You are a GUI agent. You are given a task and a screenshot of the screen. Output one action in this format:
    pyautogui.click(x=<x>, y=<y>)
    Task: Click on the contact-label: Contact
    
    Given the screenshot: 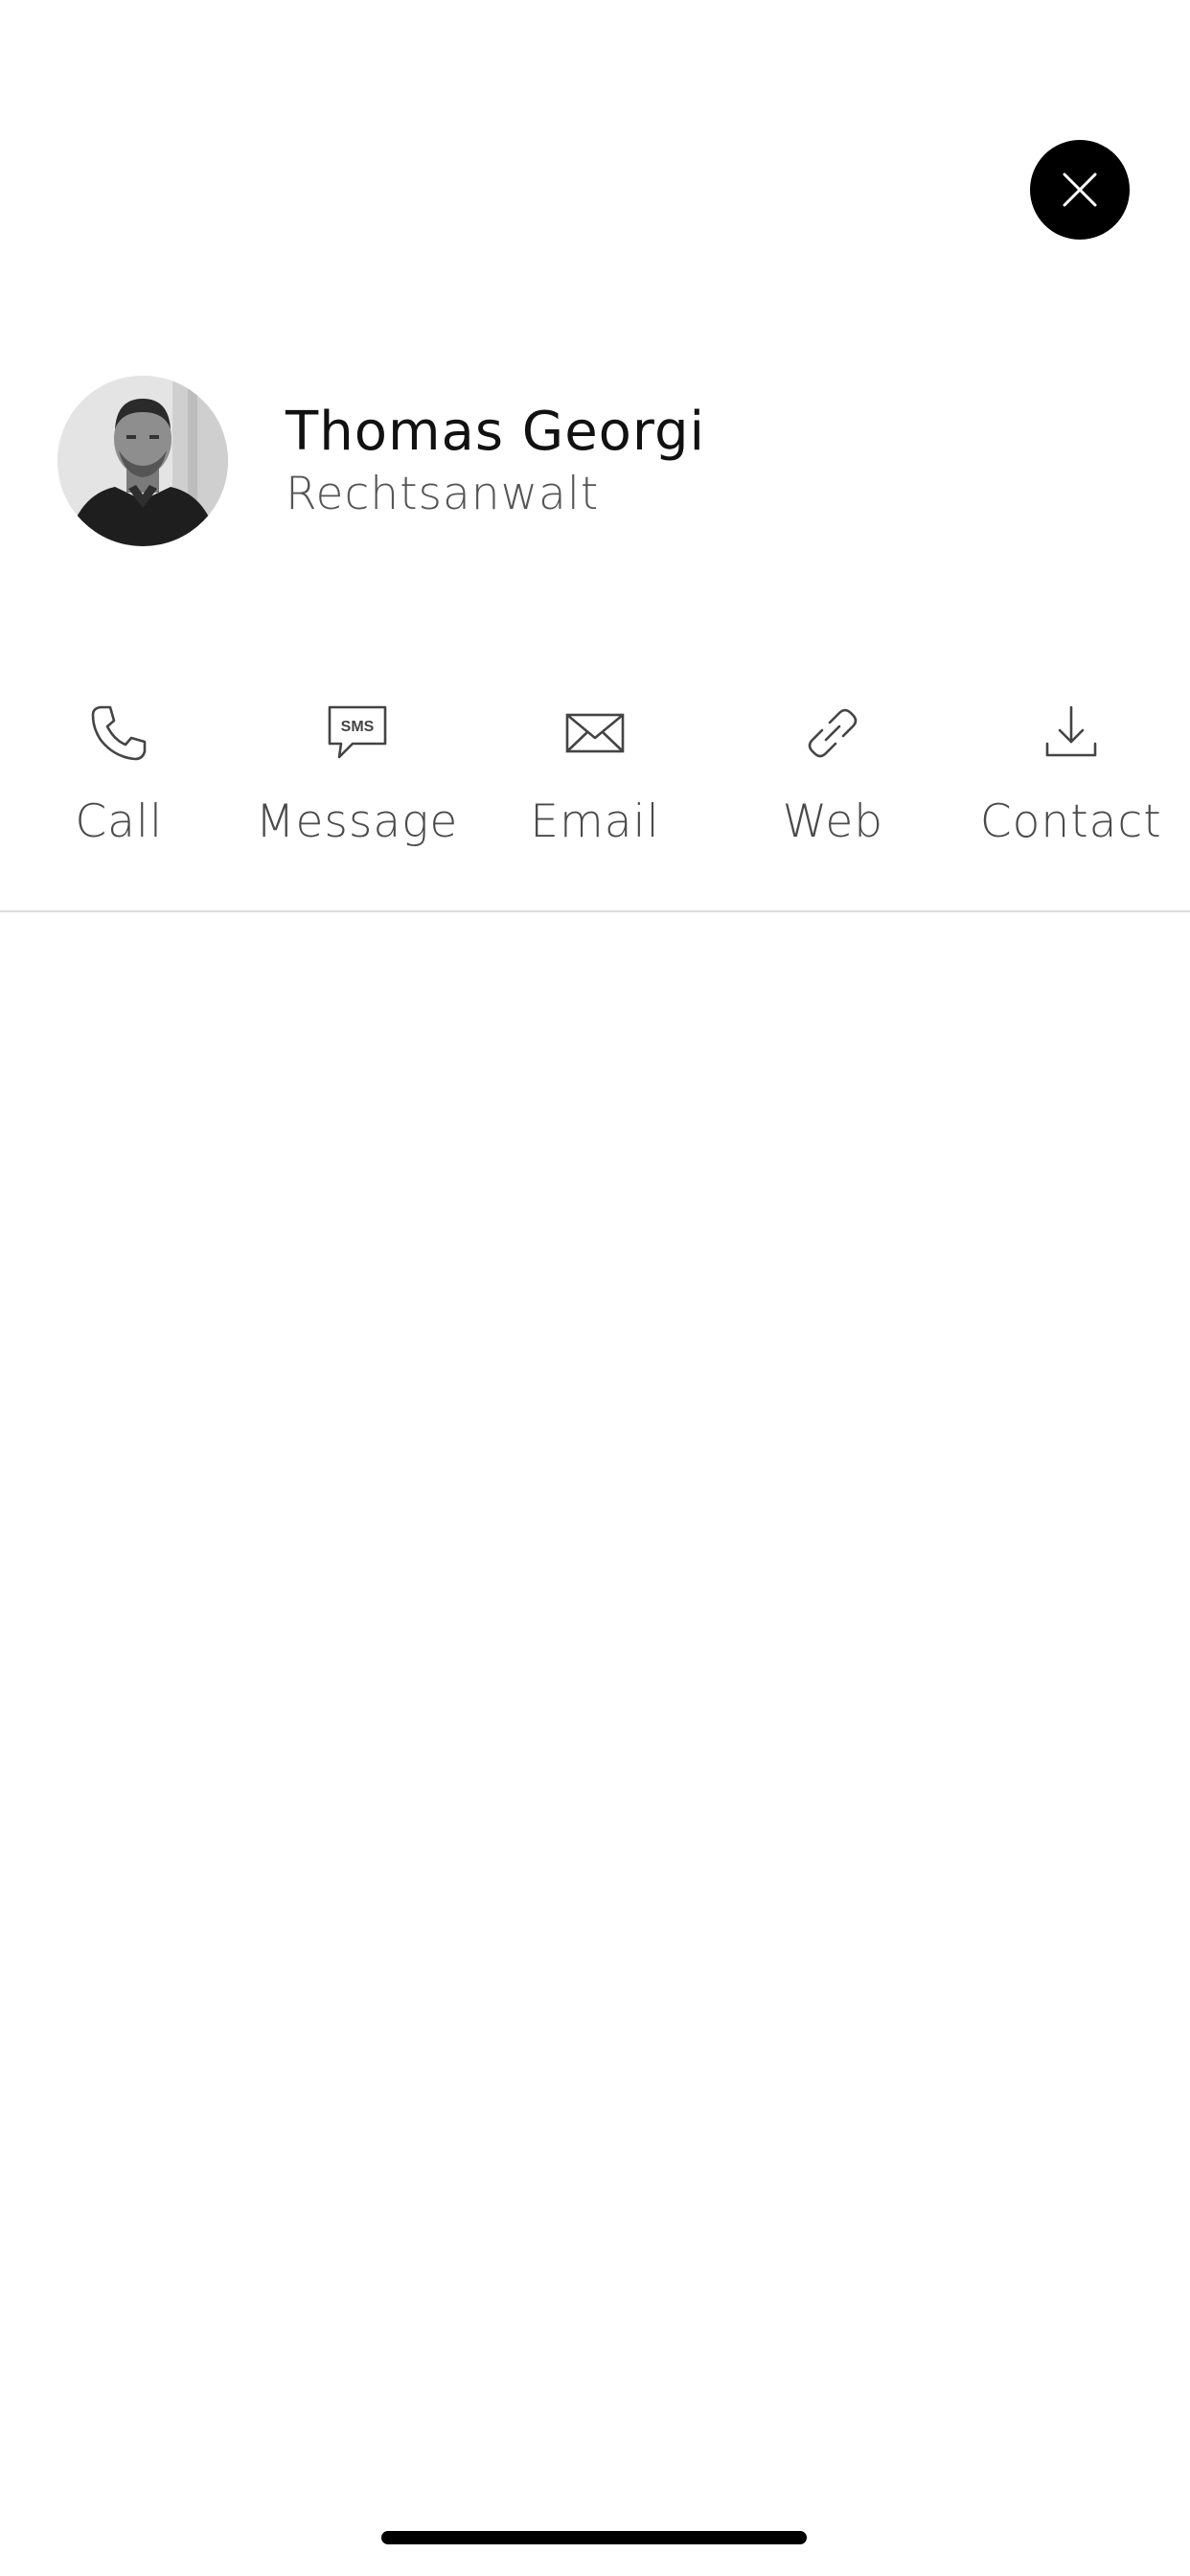 What is the action you would take?
    pyautogui.click(x=1070, y=821)
    